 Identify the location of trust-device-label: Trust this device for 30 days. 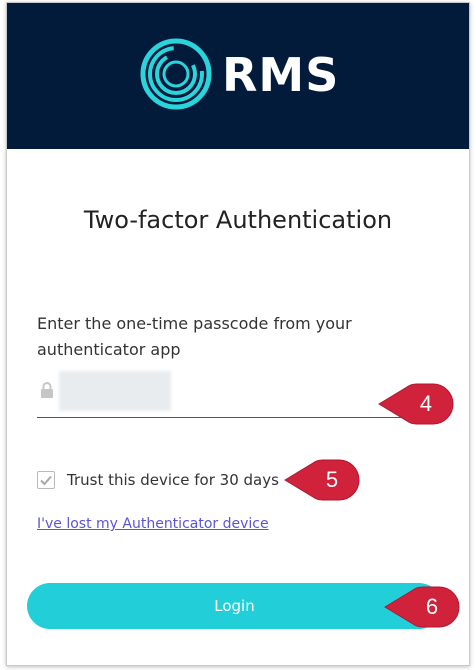
(173, 480).